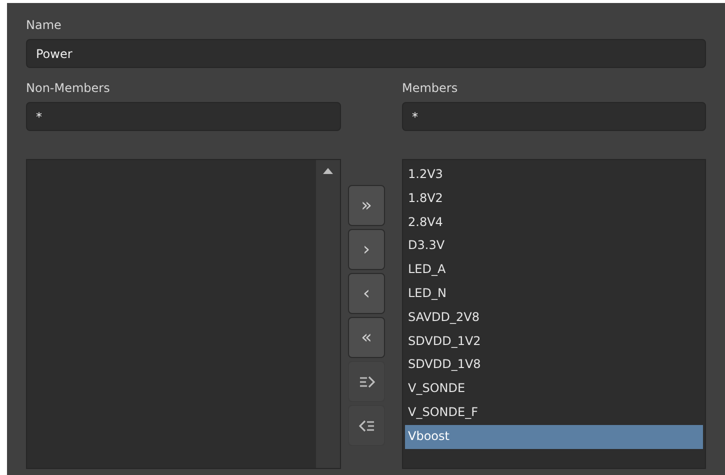 The width and height of the screenshot is (725, 475). Describe the element at coordinates (554, 365) in the screenshot. I see `list-item: SDVDD_1V8` at that location.